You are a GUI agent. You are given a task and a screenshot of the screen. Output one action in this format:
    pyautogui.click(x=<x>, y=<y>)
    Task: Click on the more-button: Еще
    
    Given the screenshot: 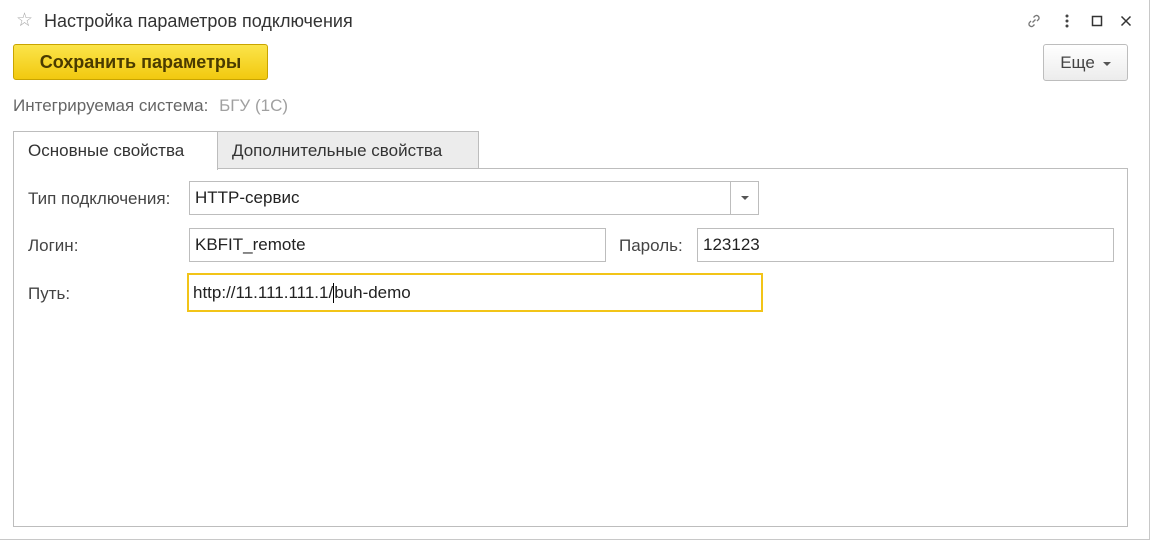 What is the action you would take?
    pyautogui.click(x=1085, y=62)
    